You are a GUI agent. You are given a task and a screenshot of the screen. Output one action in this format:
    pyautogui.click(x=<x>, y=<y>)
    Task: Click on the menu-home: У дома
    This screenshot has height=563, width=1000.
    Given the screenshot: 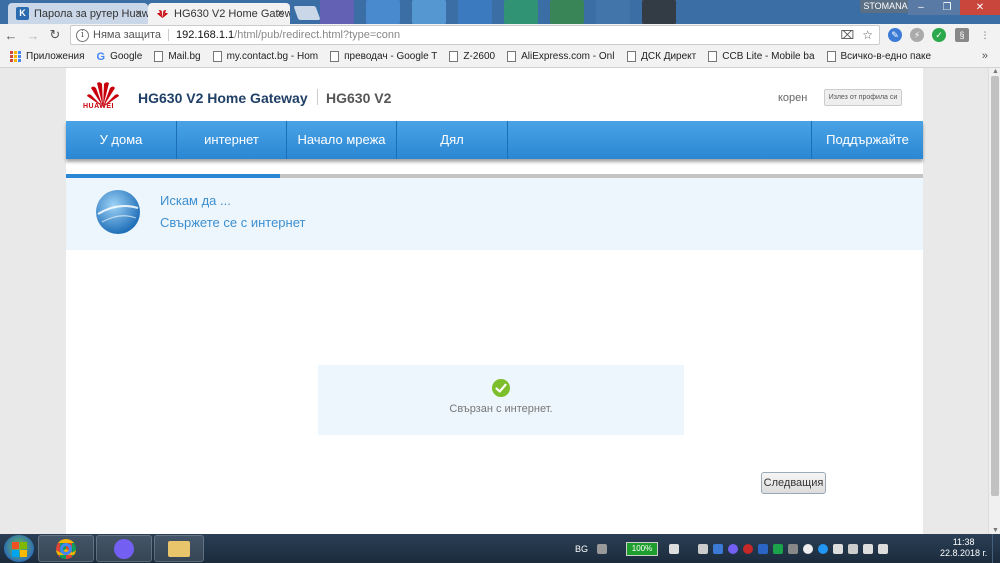 What is the action you would take?
    pyautogui.click(x=121, y=140)
    